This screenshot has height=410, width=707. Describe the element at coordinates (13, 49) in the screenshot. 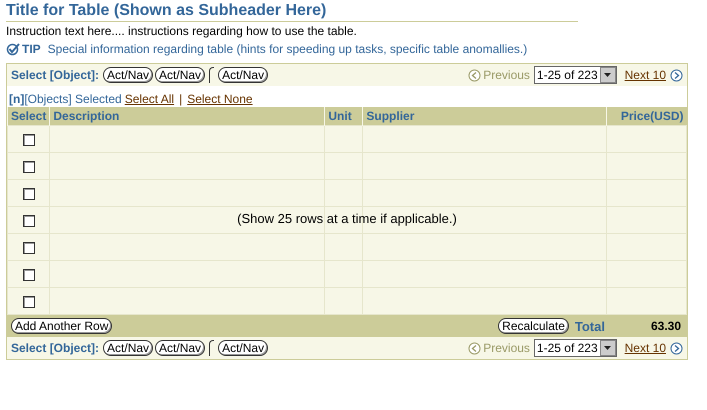

I see `checkmark-icon` at that location.